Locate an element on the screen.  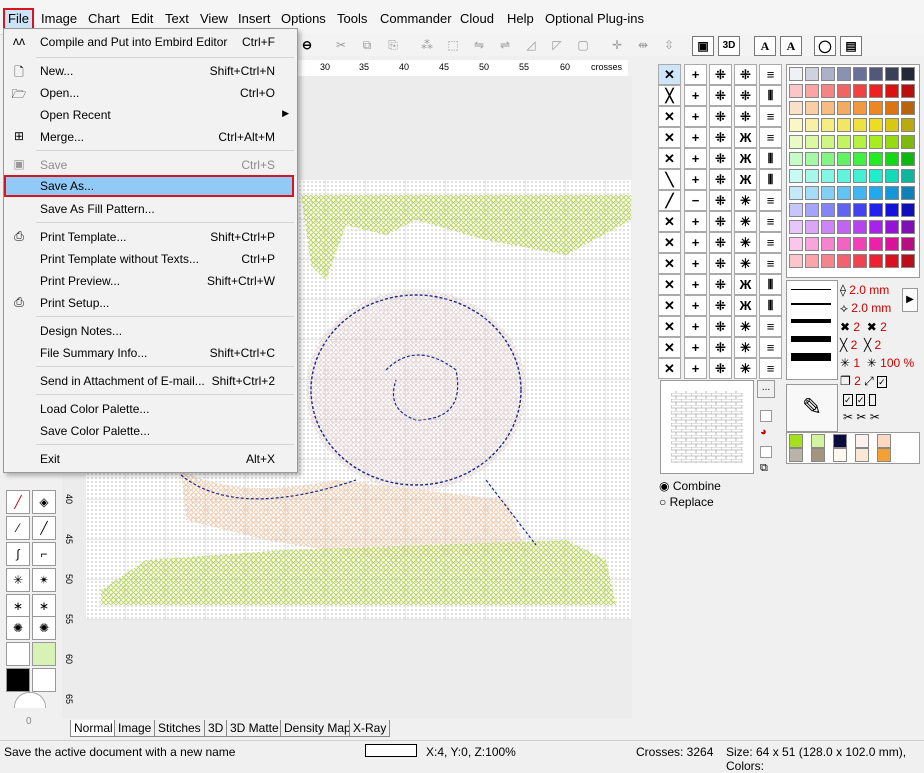
tab-normal: Normal is located at coordinates (93, 728).